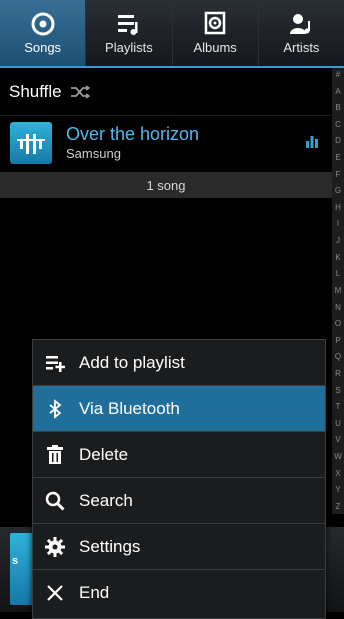 This screenshot has width=344, height=619. Describe the element at coordinates (132, 362) in the screenshot. I see `menu-item-label: Add to playlist` at that location.